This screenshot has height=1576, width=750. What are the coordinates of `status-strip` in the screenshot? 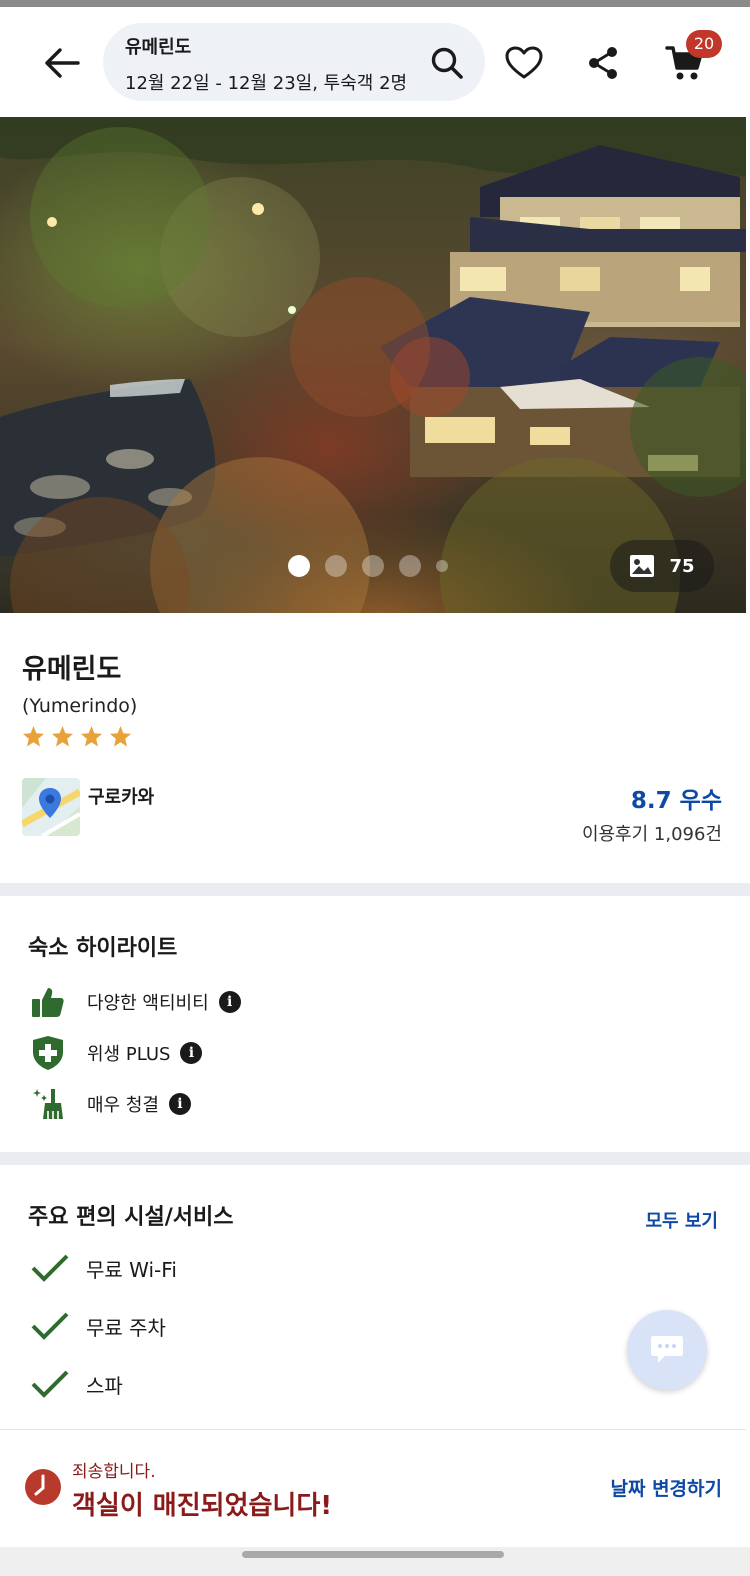 It's located at (375, 3).